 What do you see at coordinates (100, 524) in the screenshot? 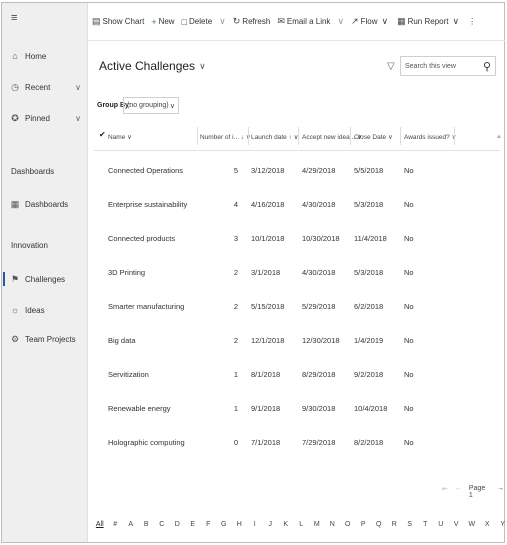
I see `alpha-filter-all: All` at bounding box center [100, 524].